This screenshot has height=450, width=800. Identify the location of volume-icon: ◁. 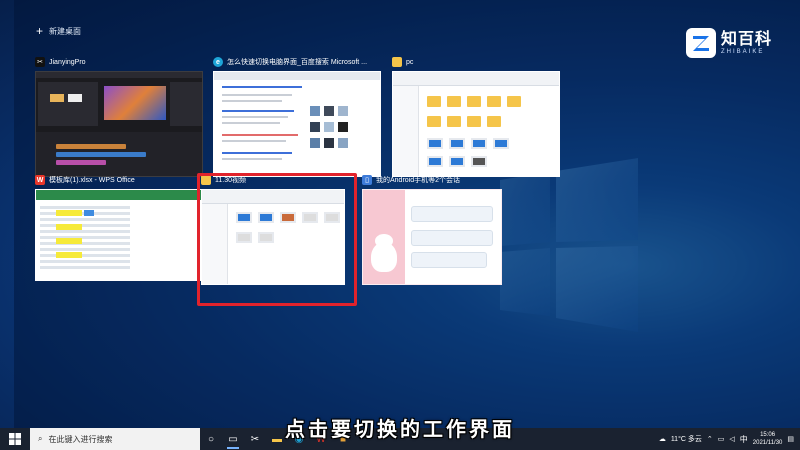
(731, 439).